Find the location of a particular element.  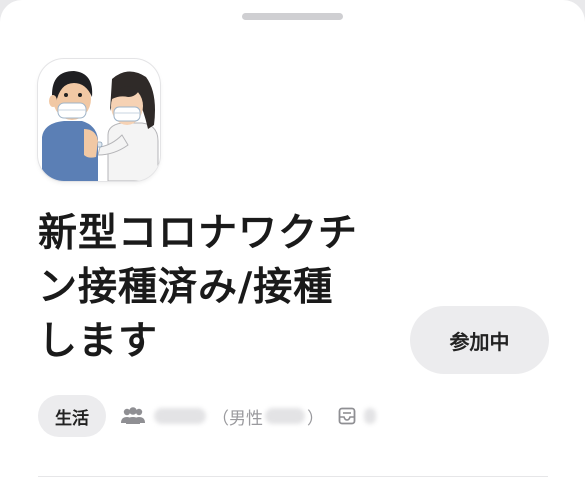

people-icon is located at coordinates (133, 416).